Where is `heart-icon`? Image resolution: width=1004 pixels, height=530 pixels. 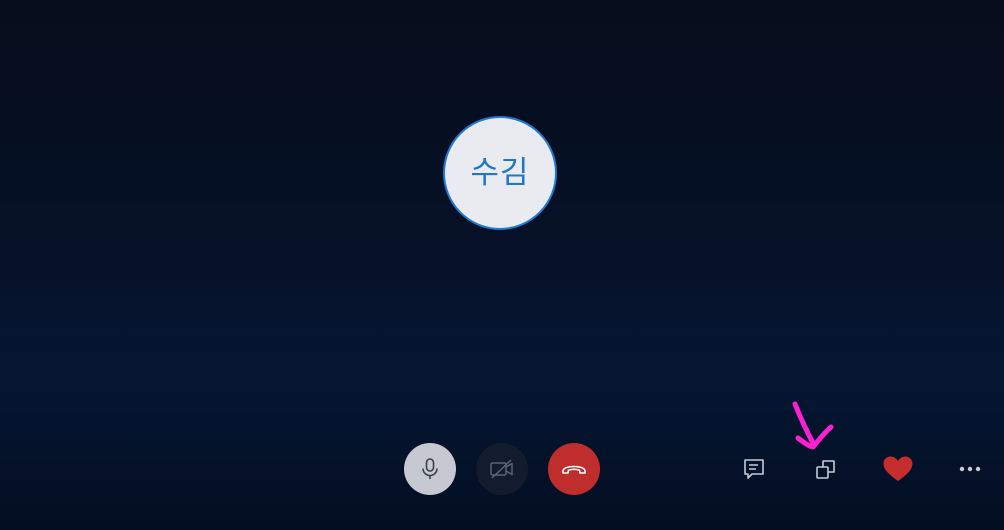
heart-icon is located at coordinates (898, 469).